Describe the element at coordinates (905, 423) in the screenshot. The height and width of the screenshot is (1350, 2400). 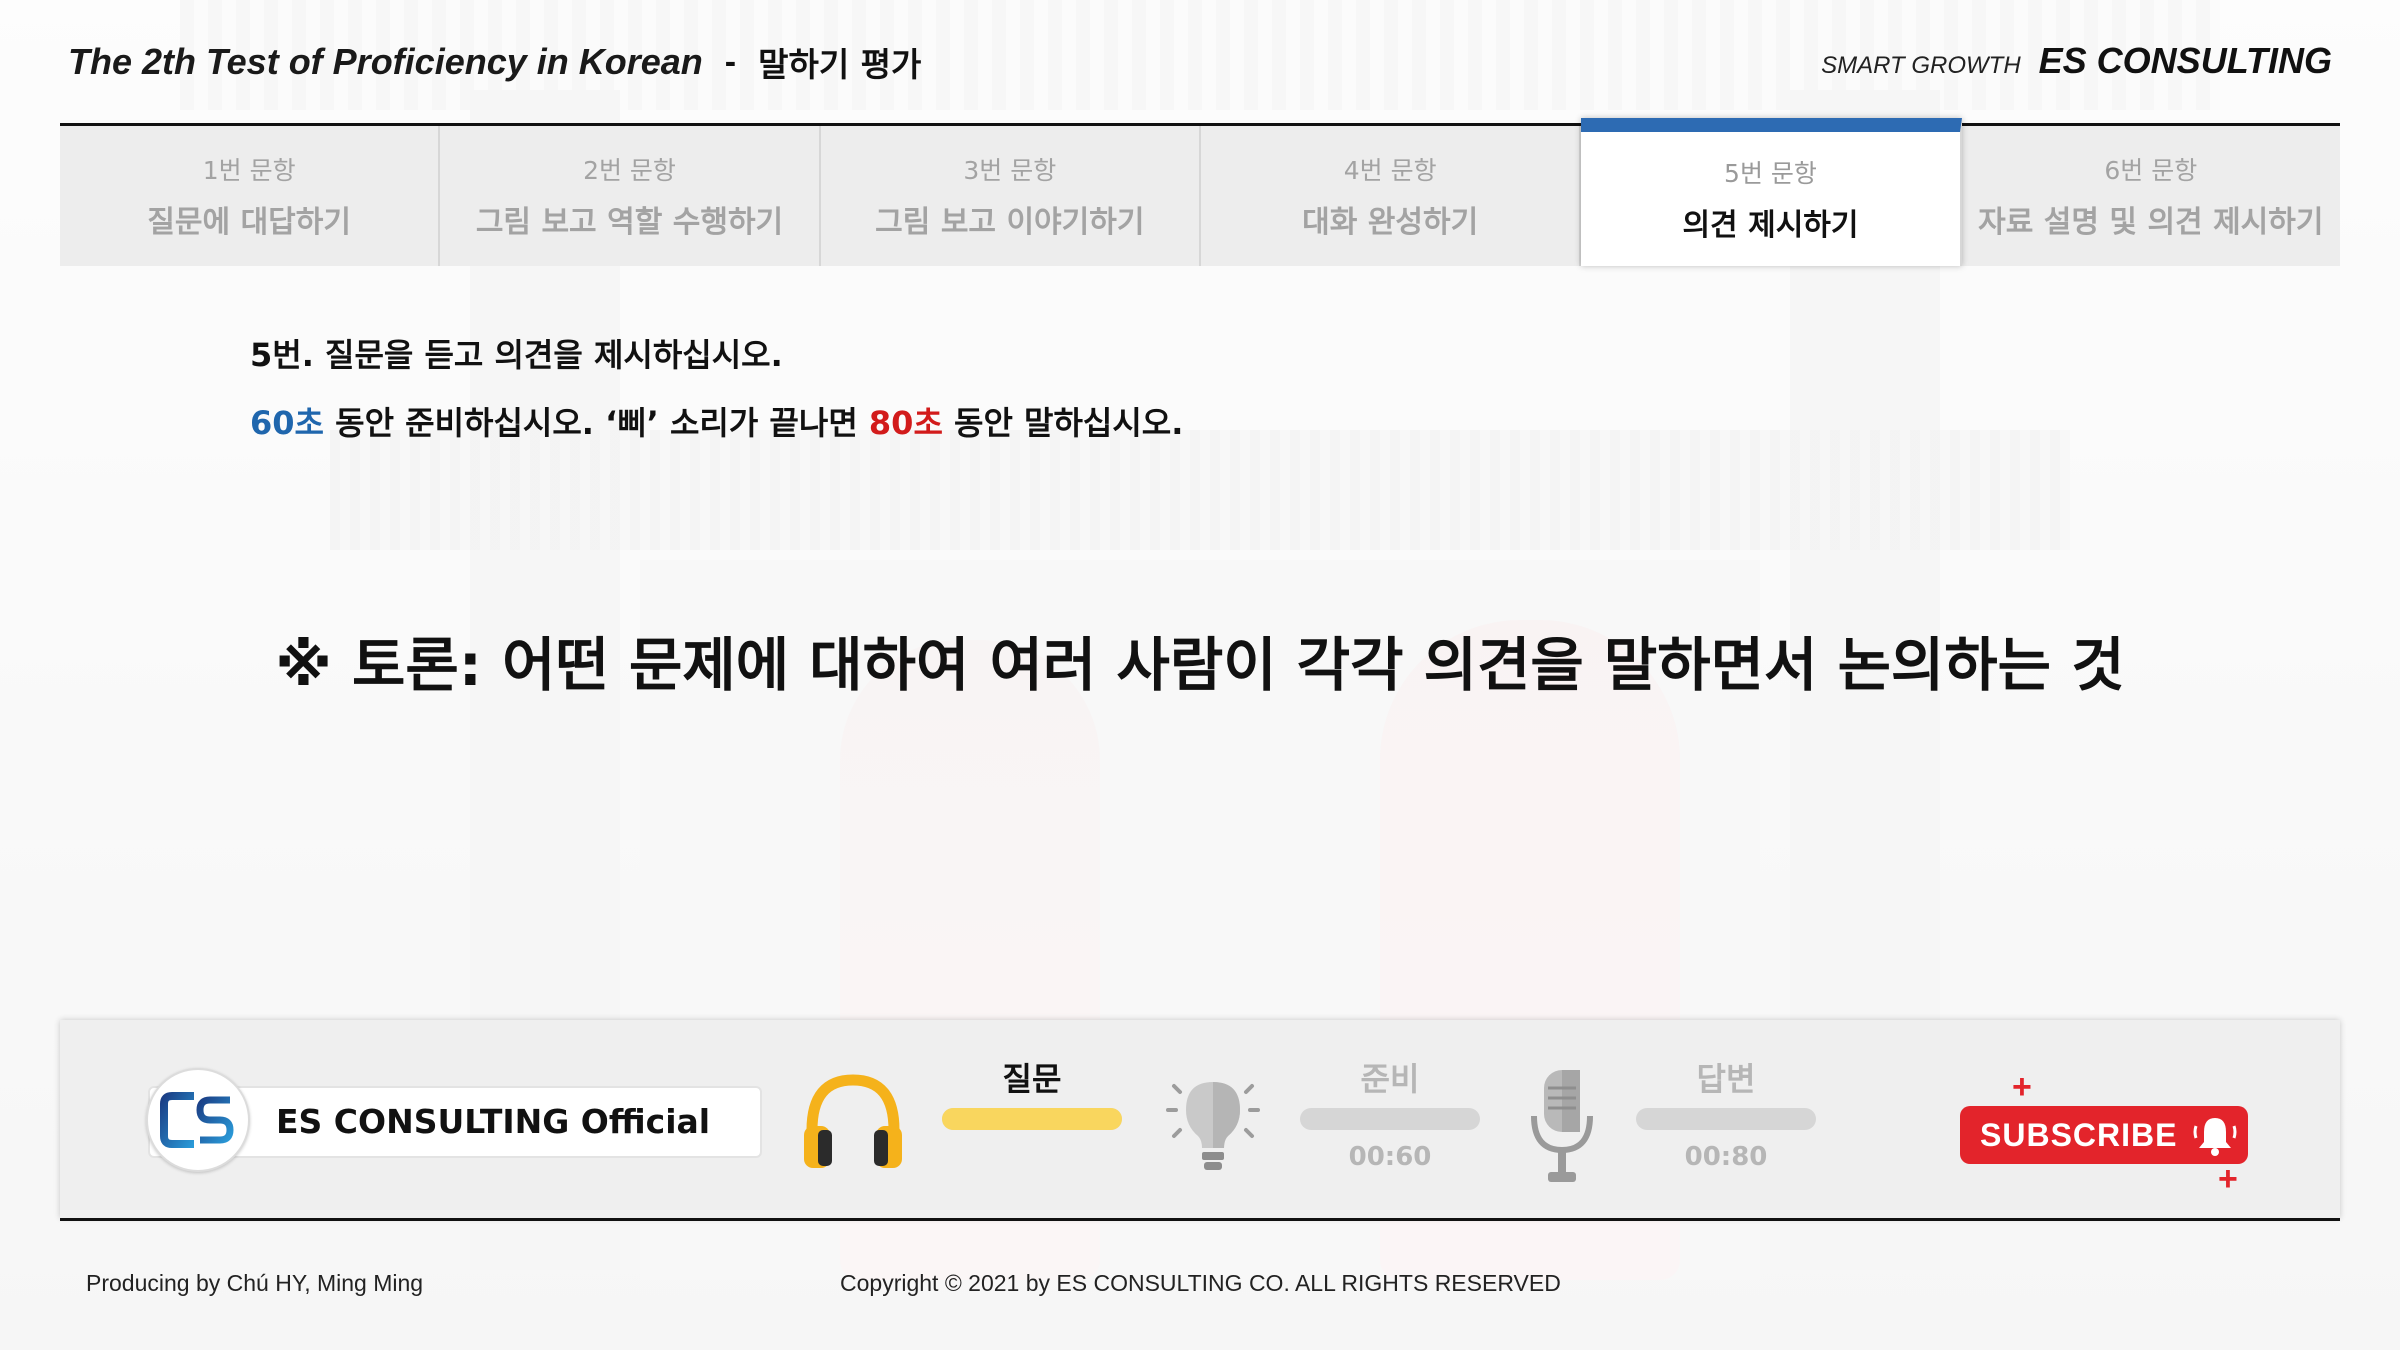
I see `answer-time: 80초` at that location.